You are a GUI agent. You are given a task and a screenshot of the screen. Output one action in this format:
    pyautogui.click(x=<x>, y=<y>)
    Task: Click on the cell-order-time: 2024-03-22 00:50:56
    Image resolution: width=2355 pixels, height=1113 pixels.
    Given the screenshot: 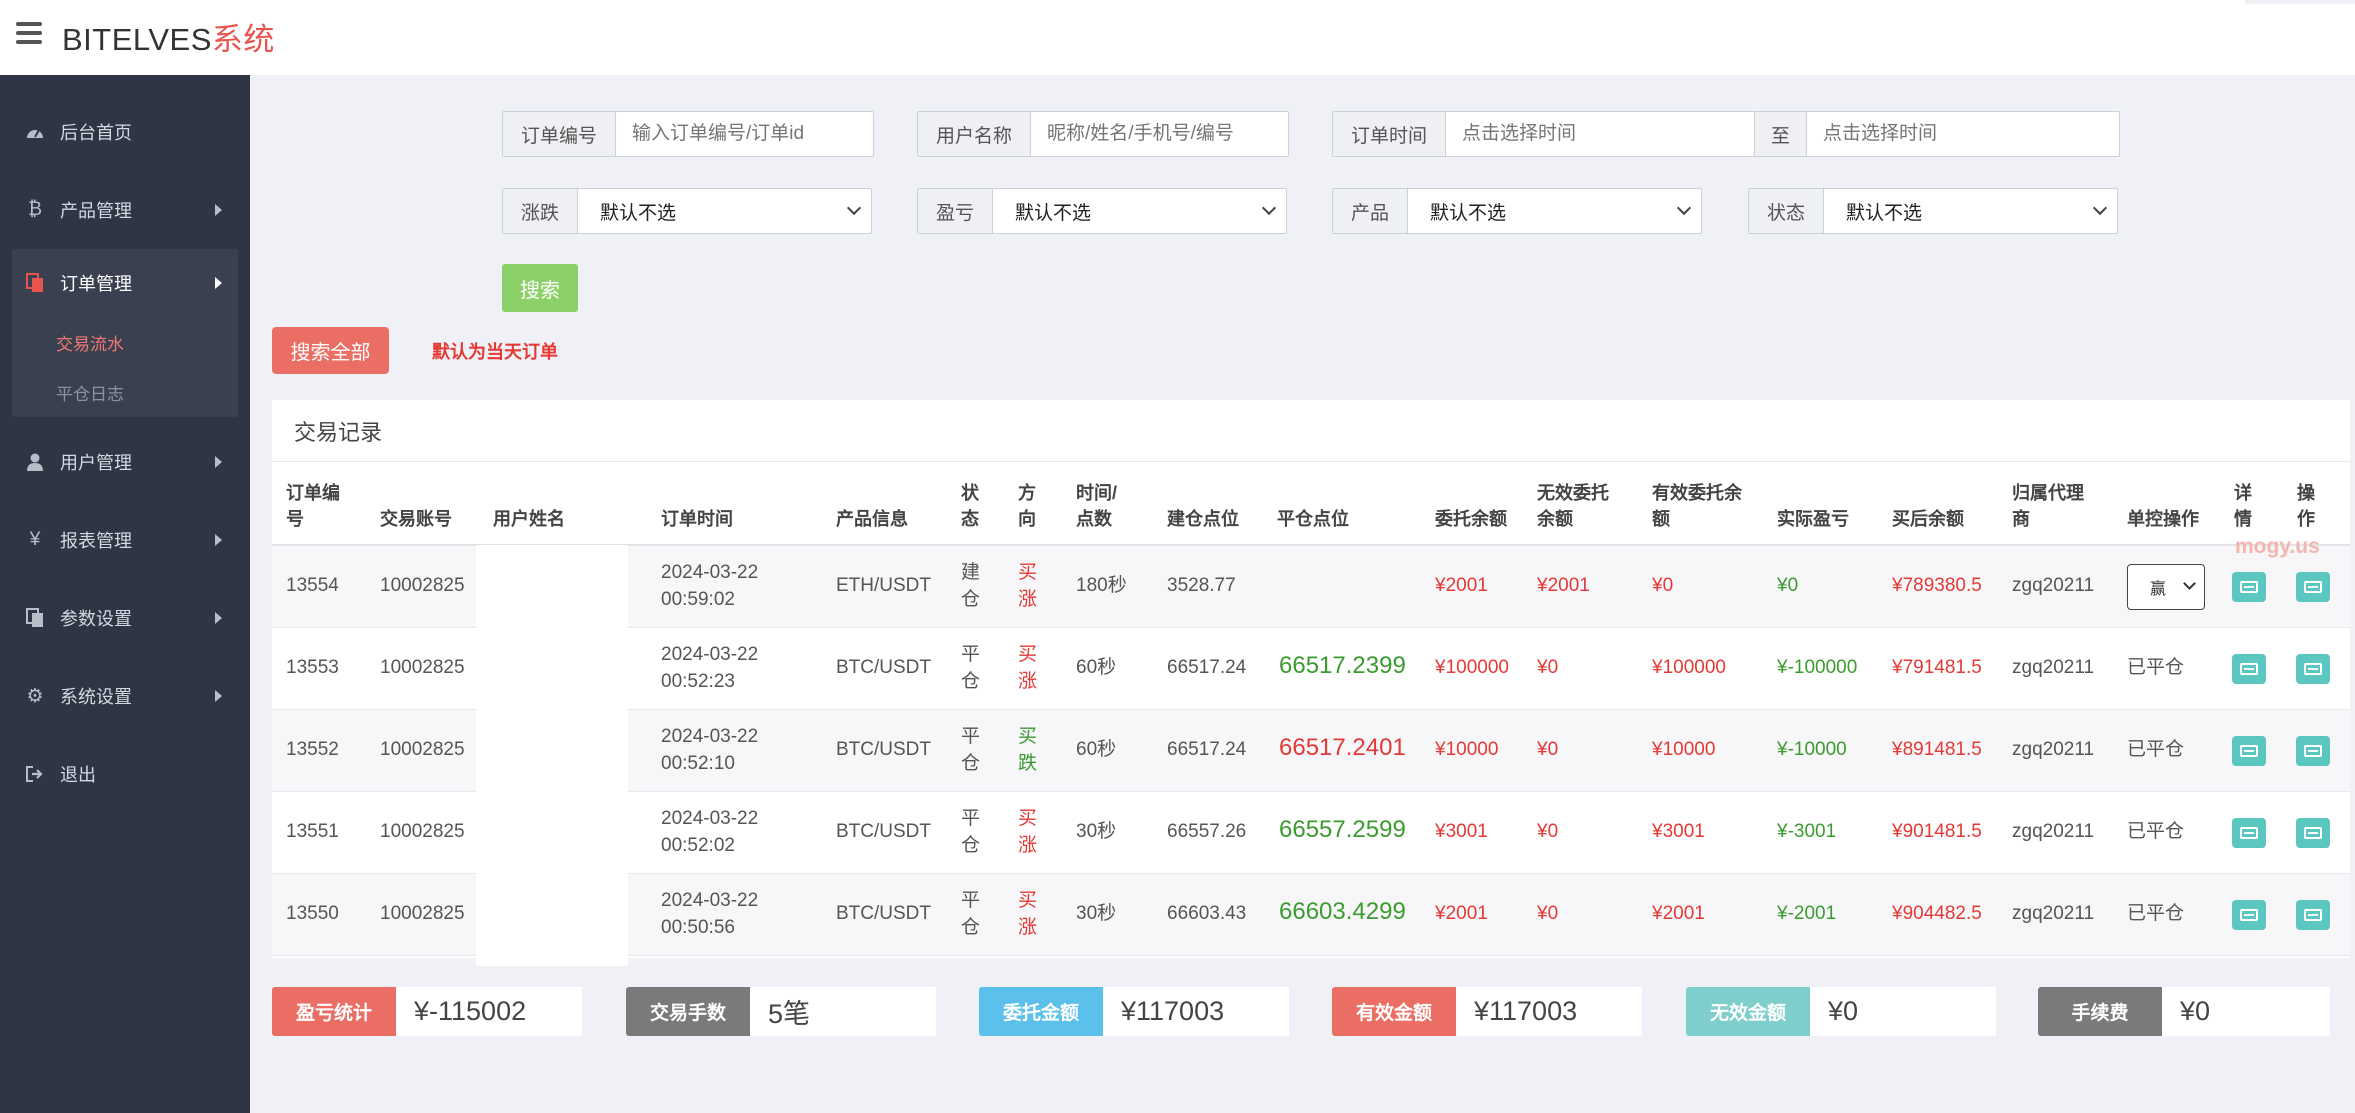 What is the action you would take?
    pyautogui.click(x=709, y=914)
    